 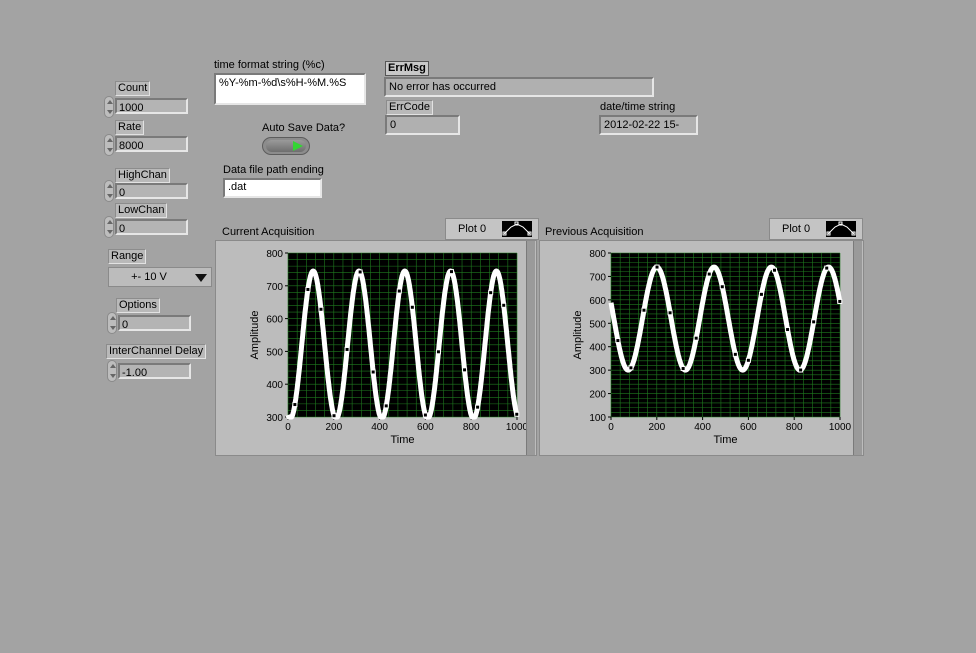 What do you see at coordinates (725, 335) in the screenshot?
I see `graph2-plot-area` at bounding box center [725, 335].